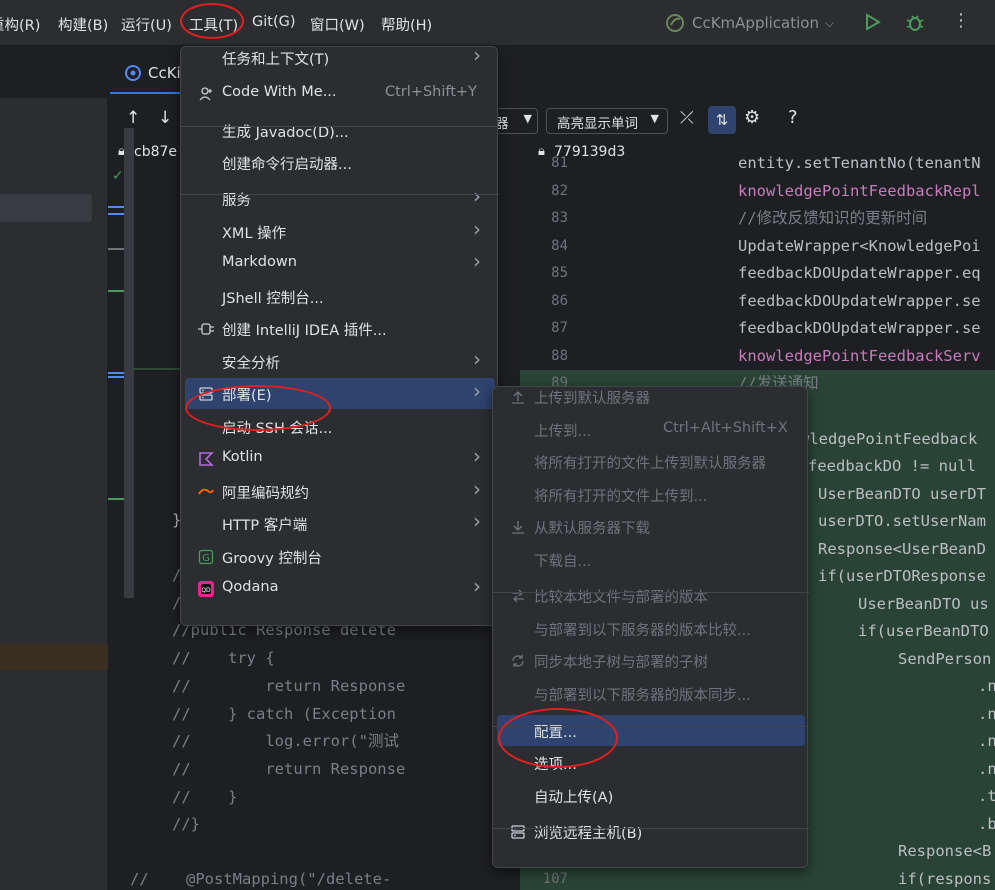  I want to click on deploy_menu-item-1: 上传到... Ctrl+Alt+Shift+X, so click(651, 429).